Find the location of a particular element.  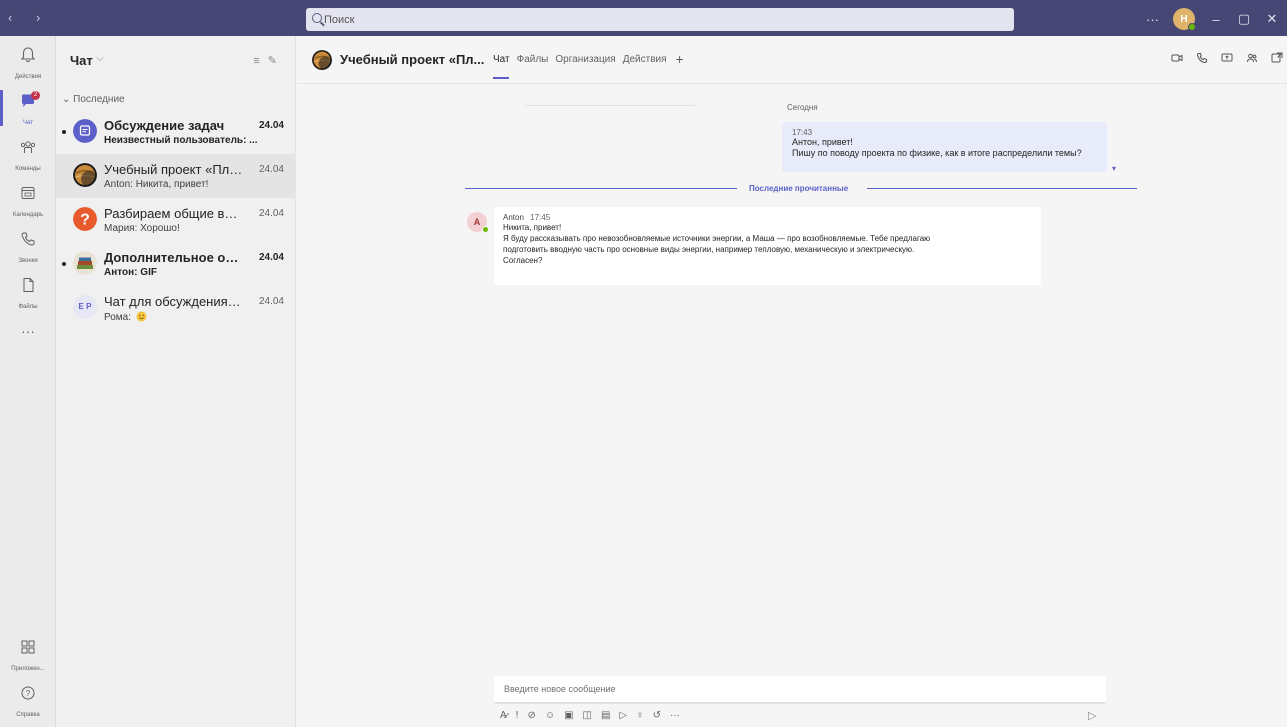

rail-more-apps-button: ··· is located at coordinates (28, 339).